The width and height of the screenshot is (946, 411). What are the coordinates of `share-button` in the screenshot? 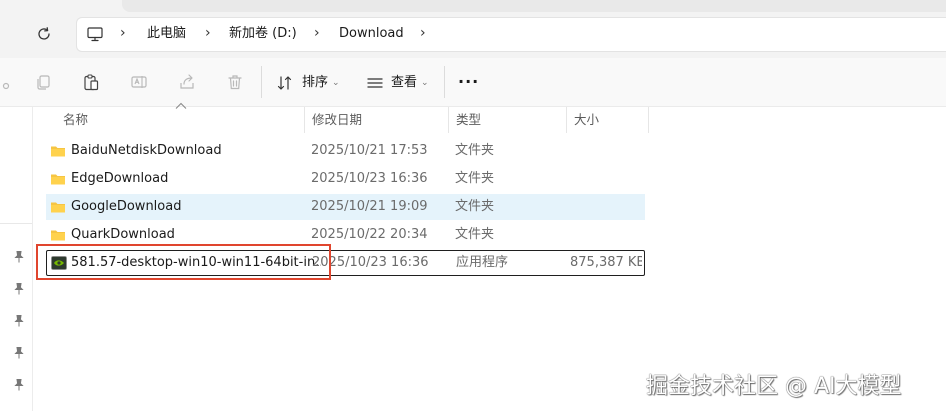 It's located at (187, 82).